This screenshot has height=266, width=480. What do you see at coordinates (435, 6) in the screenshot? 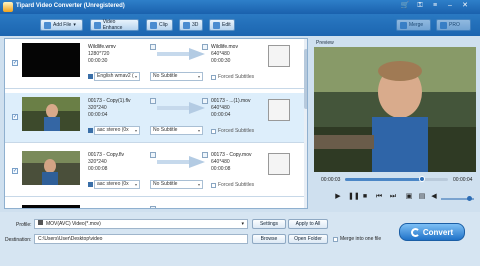
I see `menu-icon: ≡` at bounding box center [435, 6].